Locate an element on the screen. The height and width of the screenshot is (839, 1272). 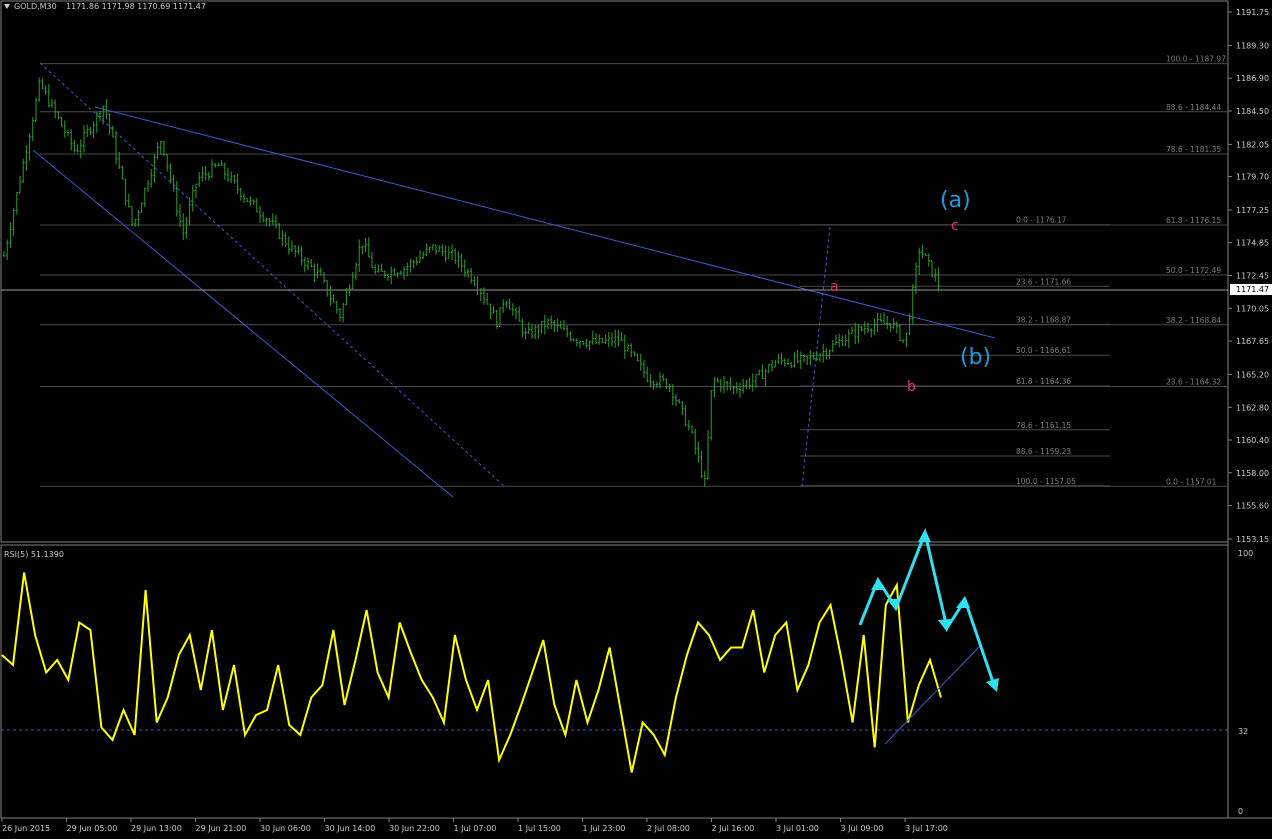
fib-level-label-left: 23.6 - 1164.32 is located at coordinates (1193, 381).